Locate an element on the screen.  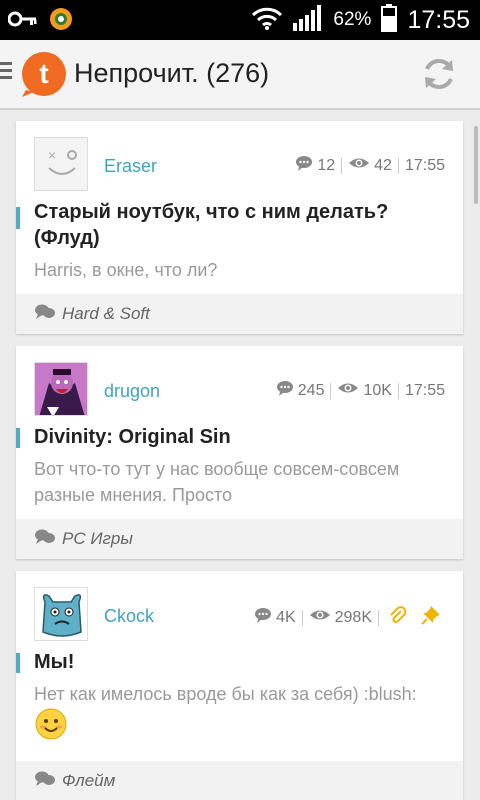
topic-meta: 245 10K 17:55 is located at coordinates (360, 390).